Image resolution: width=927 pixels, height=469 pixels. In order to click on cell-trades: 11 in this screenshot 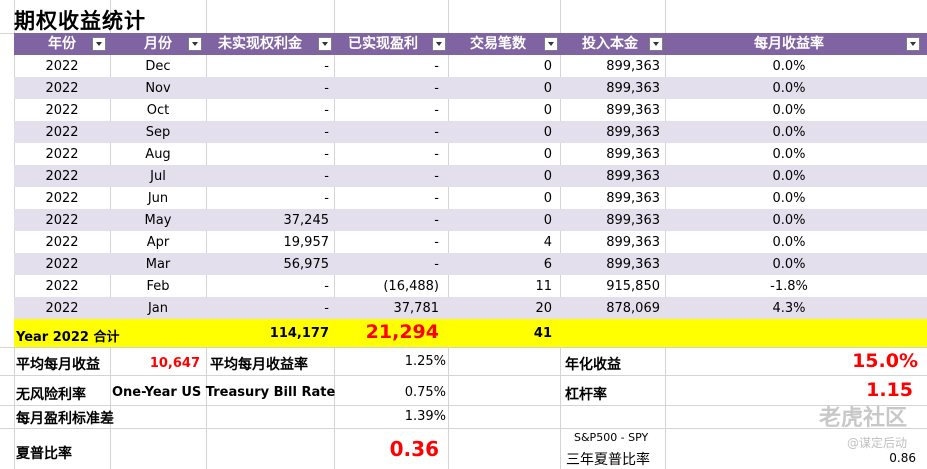, I will do `click(500, 286)`.